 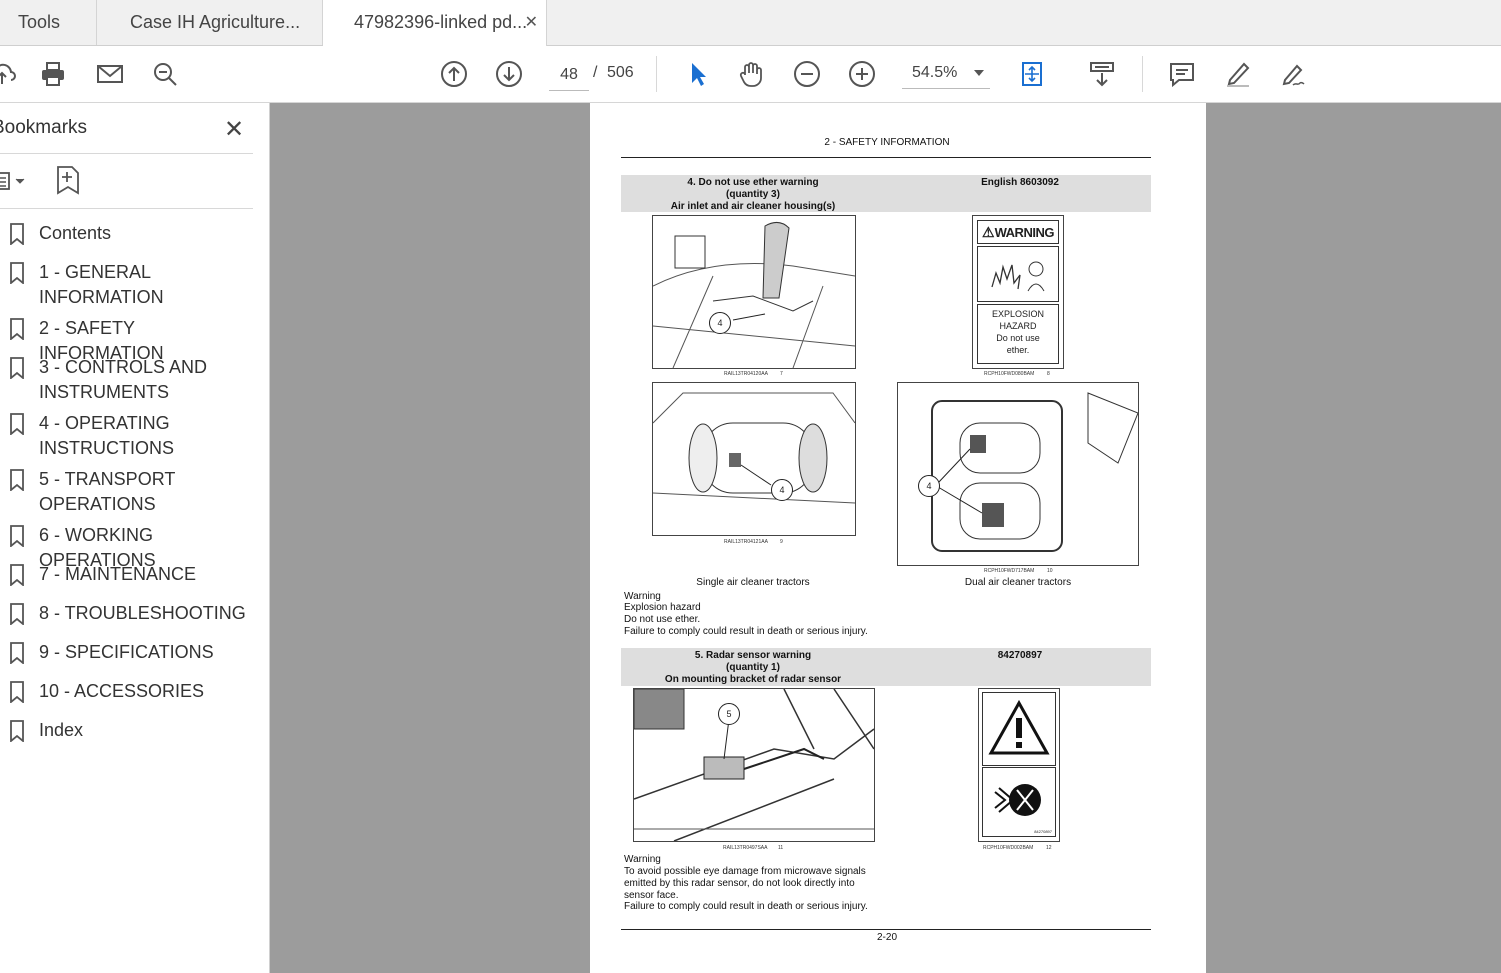 What do you see at coordinates (754, 459) in the screenshot?
I see `figure-single-air-cleaner: 4` at bounding box center [754, 459].